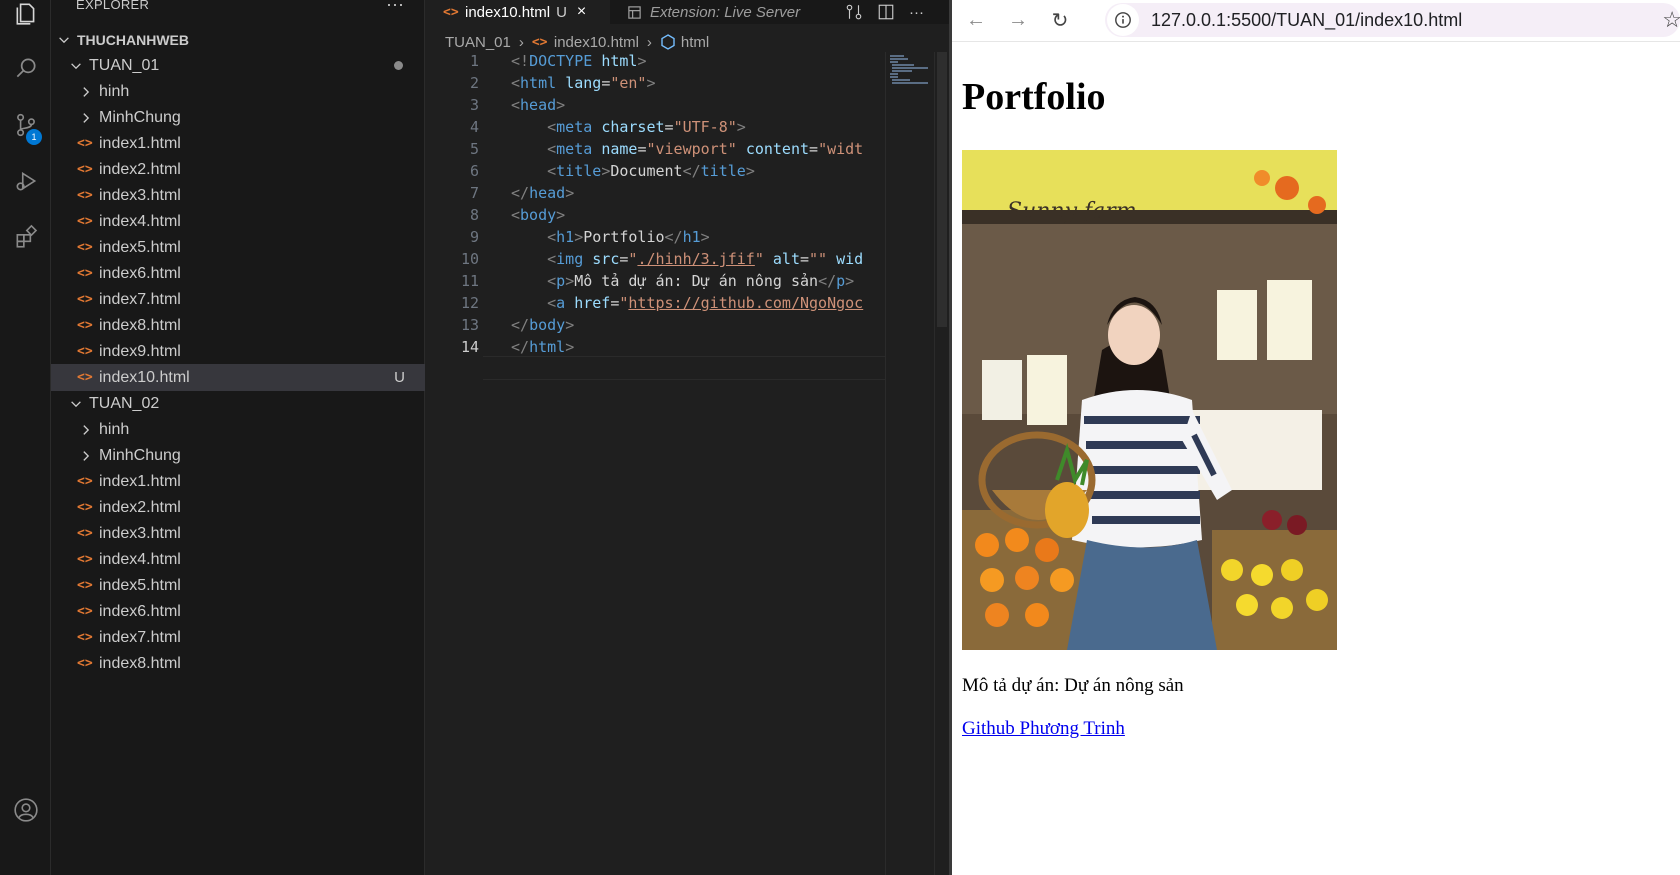 The height and width of the screenshot is (875, 1680). Describe the element at coordinates (238, 65) in the screenshot. I see `folder-tuan01: TUAN_01` at that location.